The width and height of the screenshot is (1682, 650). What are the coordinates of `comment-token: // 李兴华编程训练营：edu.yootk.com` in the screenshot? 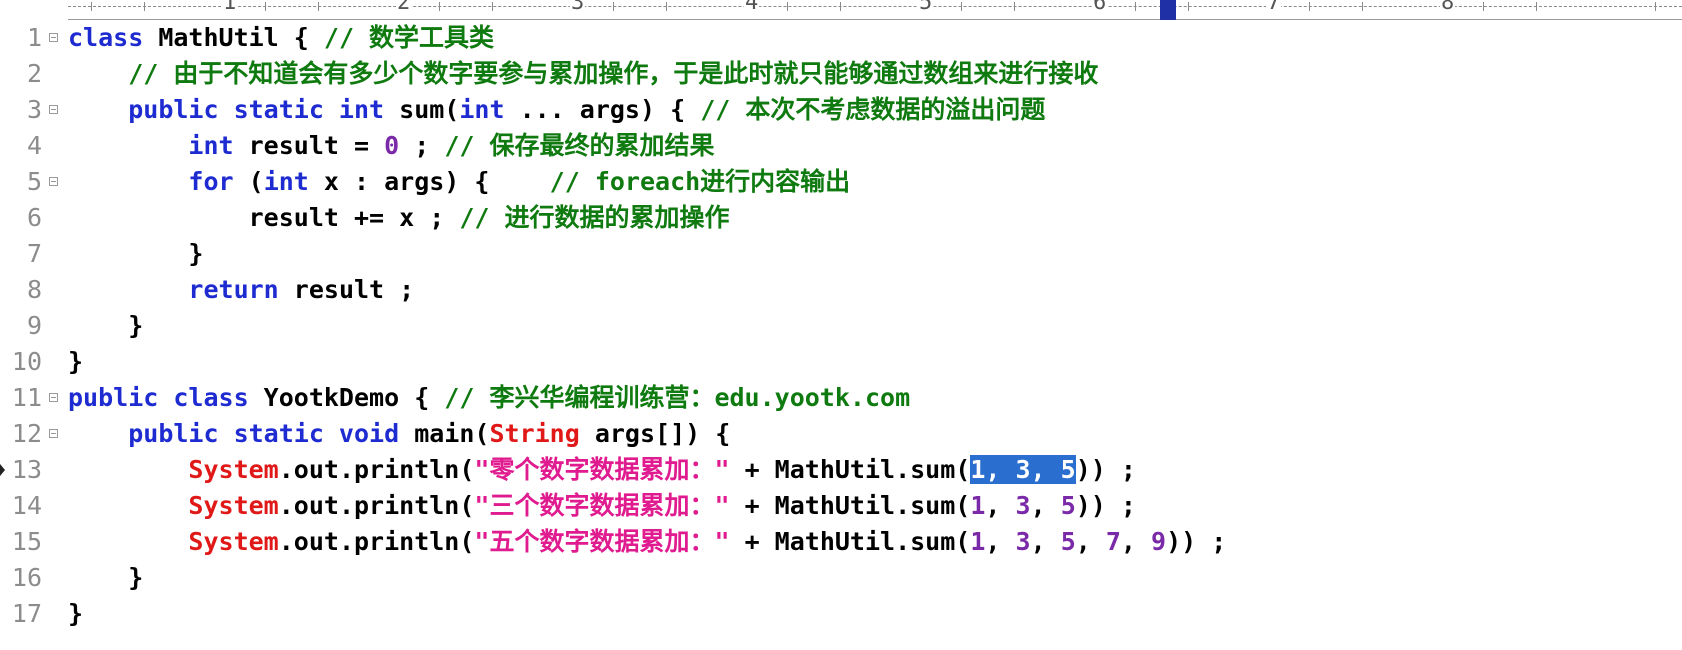 It's located at (677, 397).